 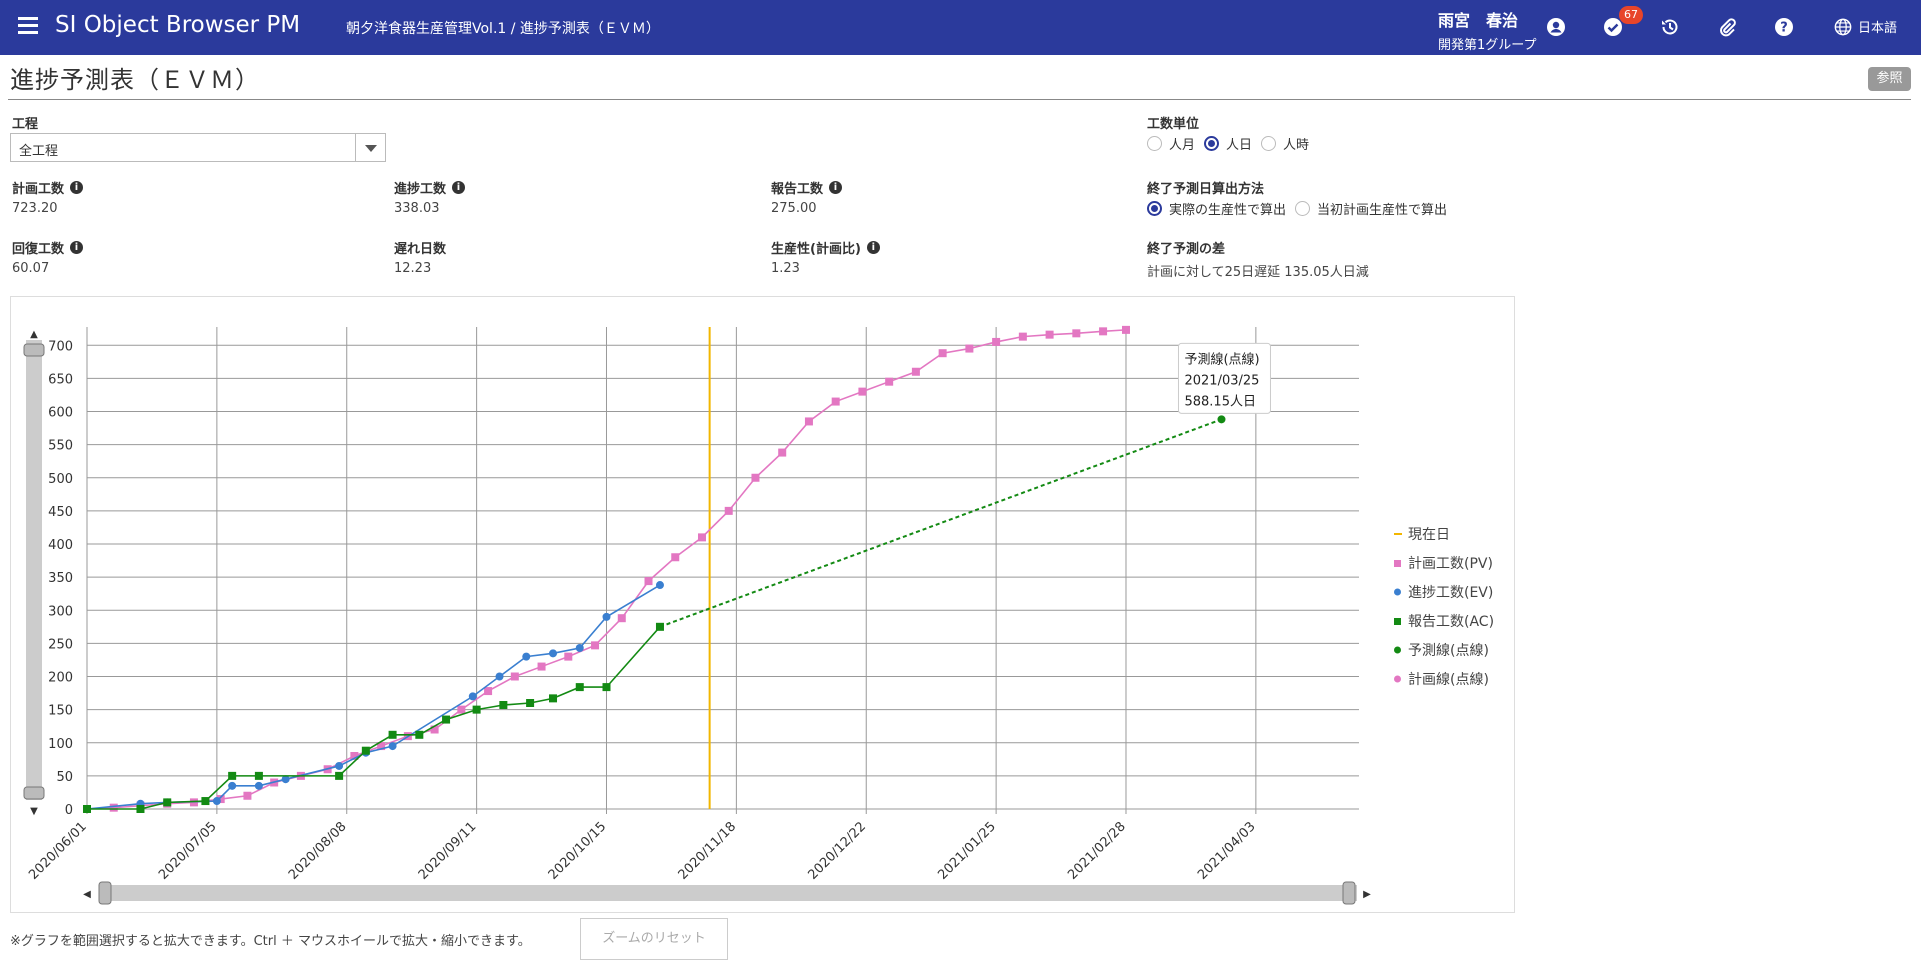 What do you see at coordinates (31, 268) in the screenshot?
I see `recovery-effort-value: 60.07` at bounding box center [31, 268].